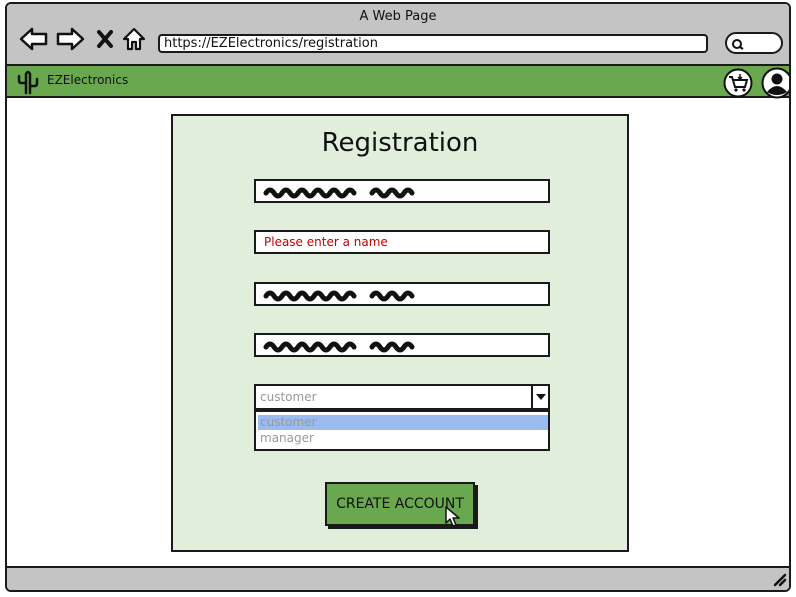 This screenshot has height=597, width=796. What do you see at coordinates (398, 82) in the screenshot?
I see `app-header: EZElectronics` at bounding box center [398, 82].